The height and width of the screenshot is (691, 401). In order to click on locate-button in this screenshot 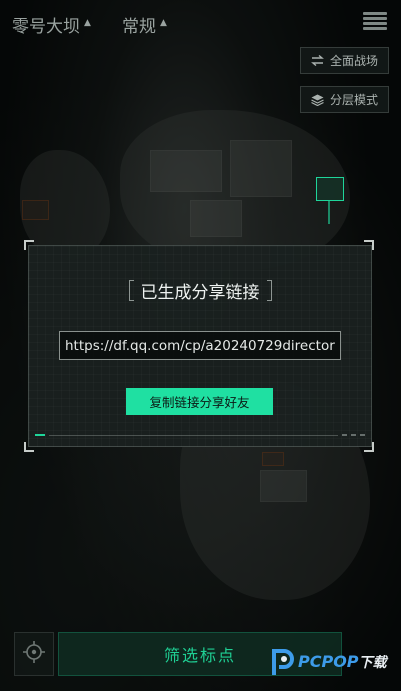, I will do `click(34, 654)`.